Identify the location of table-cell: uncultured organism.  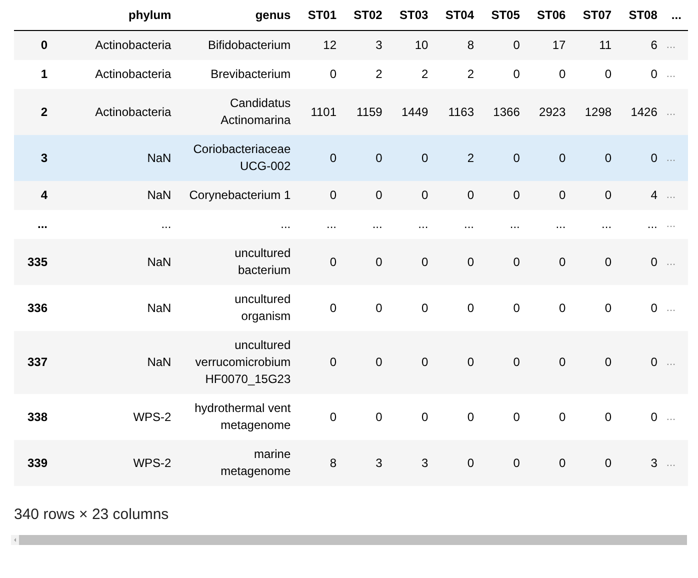
(238, 308).